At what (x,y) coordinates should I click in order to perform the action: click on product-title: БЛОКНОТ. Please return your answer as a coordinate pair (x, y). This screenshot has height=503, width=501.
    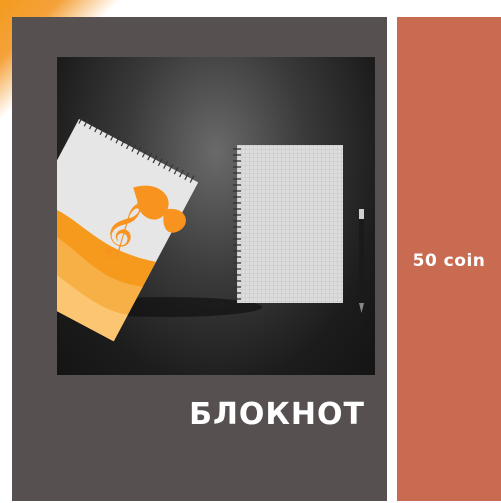
    Looking at the image, I should click on (277, 414).